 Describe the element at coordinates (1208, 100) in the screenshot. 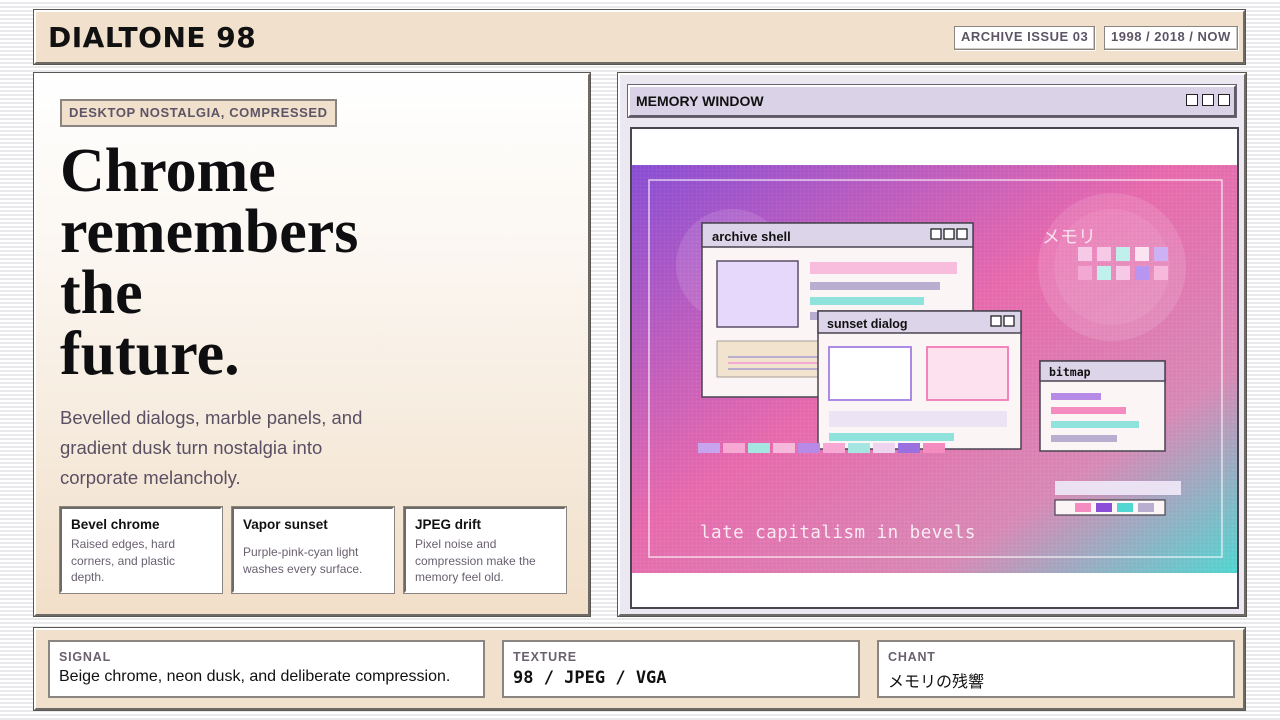

I see `maximize-icon` at that location.